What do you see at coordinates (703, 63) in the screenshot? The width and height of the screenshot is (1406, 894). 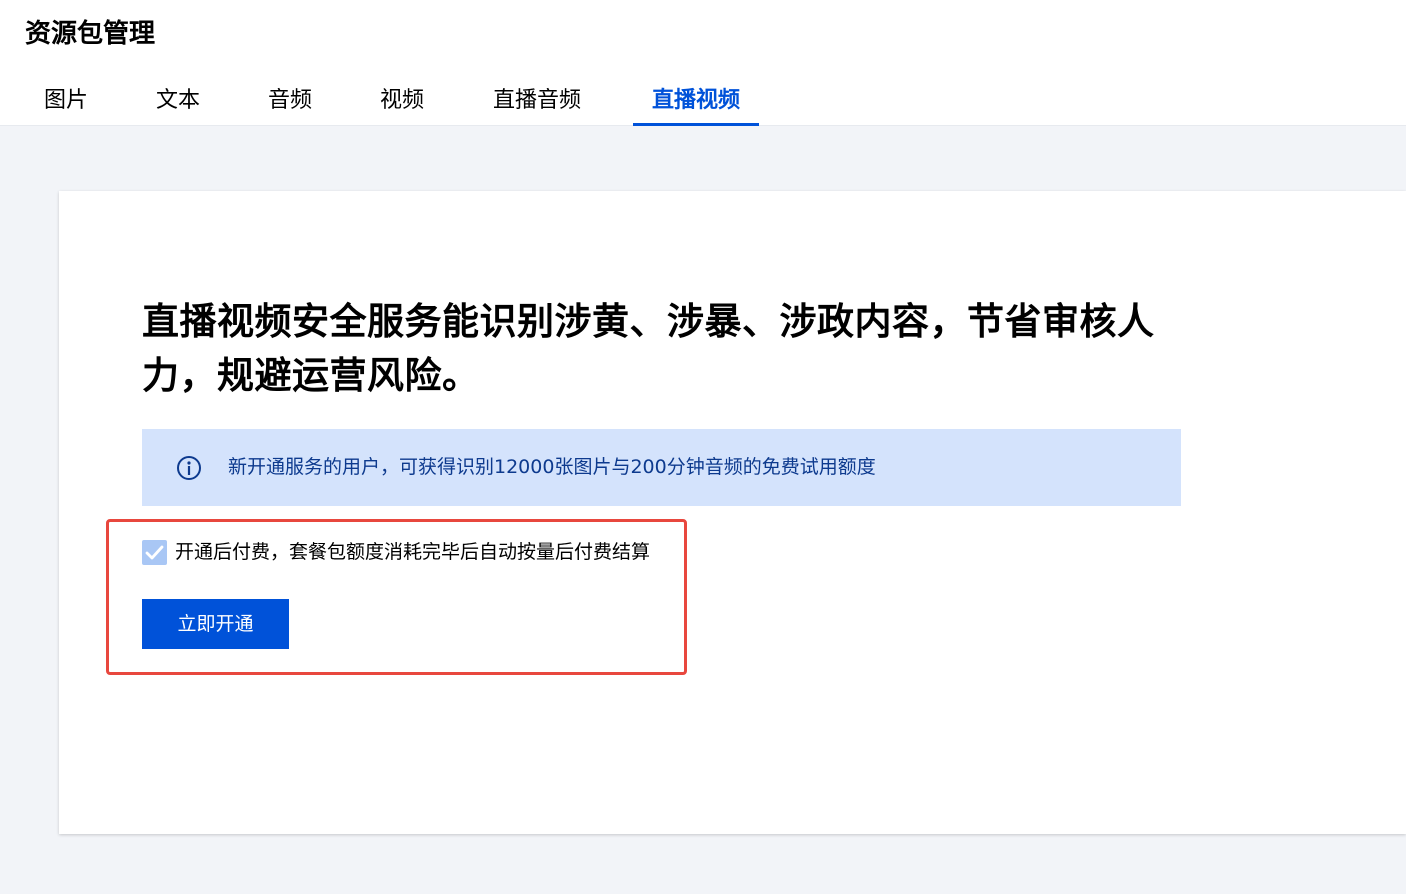 I see `top-header: 资源包管理 图片 文本 音频 视频 直播音频 直播视频` at bounding box center [703, 63].